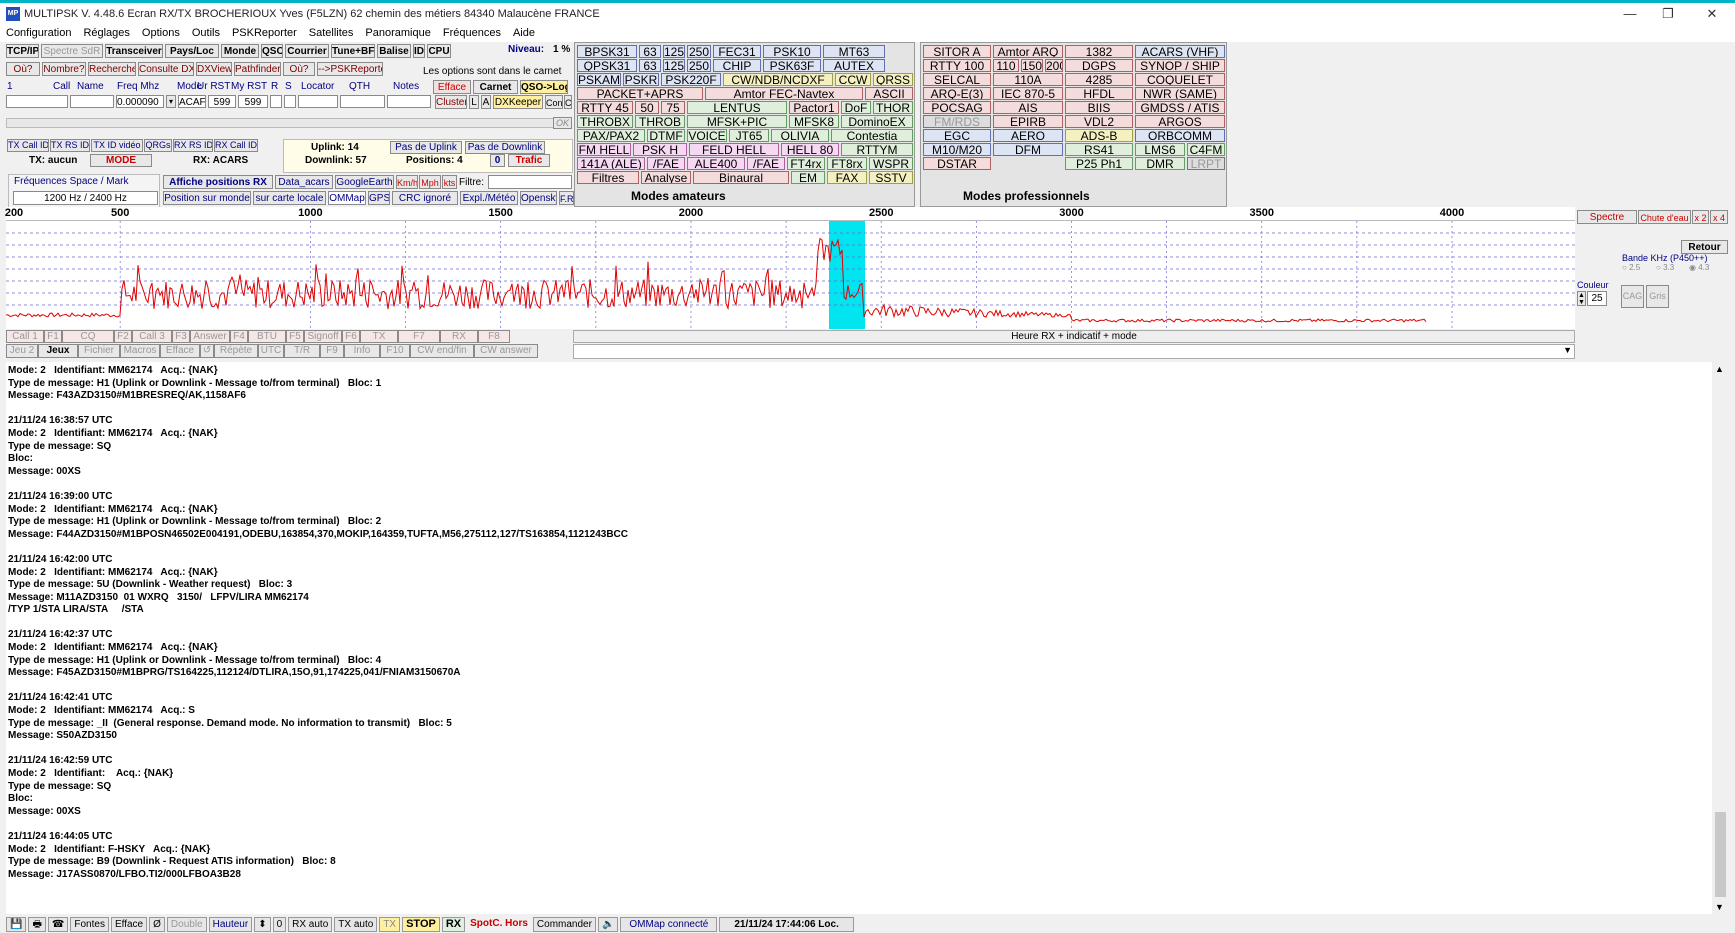 Image resolution: width=1735 pixels, height=933 pixels. Describe the element at coordinates (1028, 135) in the screenshot. I see `mode-aero: AERO` at that location.